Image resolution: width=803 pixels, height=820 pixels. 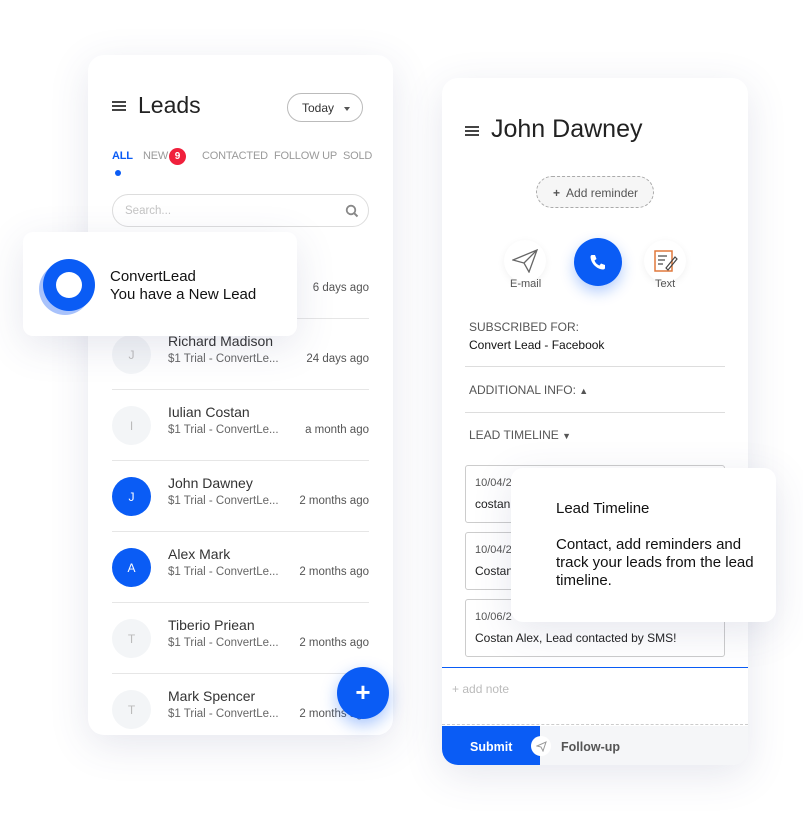 I want to click on page-title: Leads, so click(x=169, y=105).